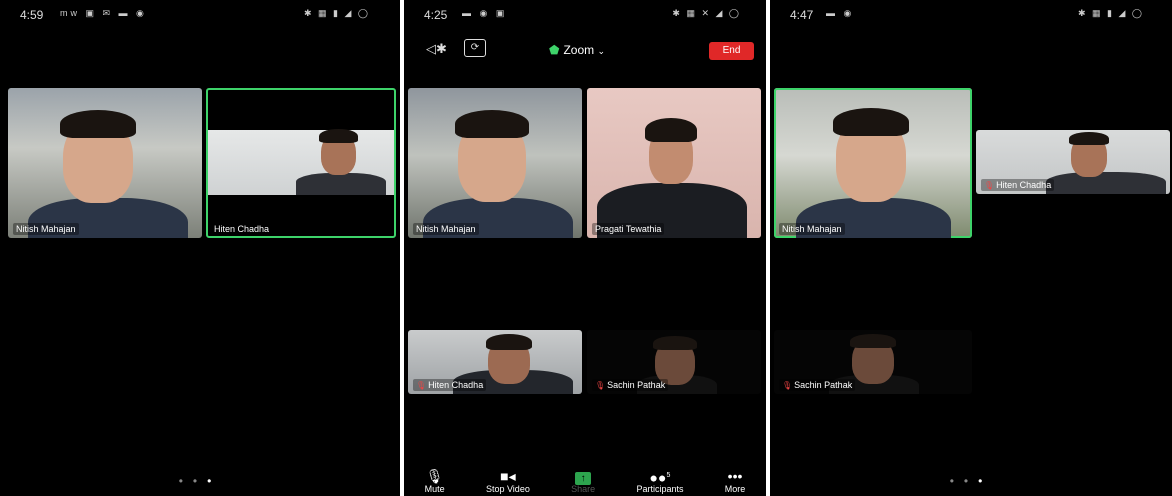 The width and height of the screenshot is (1172, 496). I want to click on participants-button: ●●5 Participants, so click(659, 481).